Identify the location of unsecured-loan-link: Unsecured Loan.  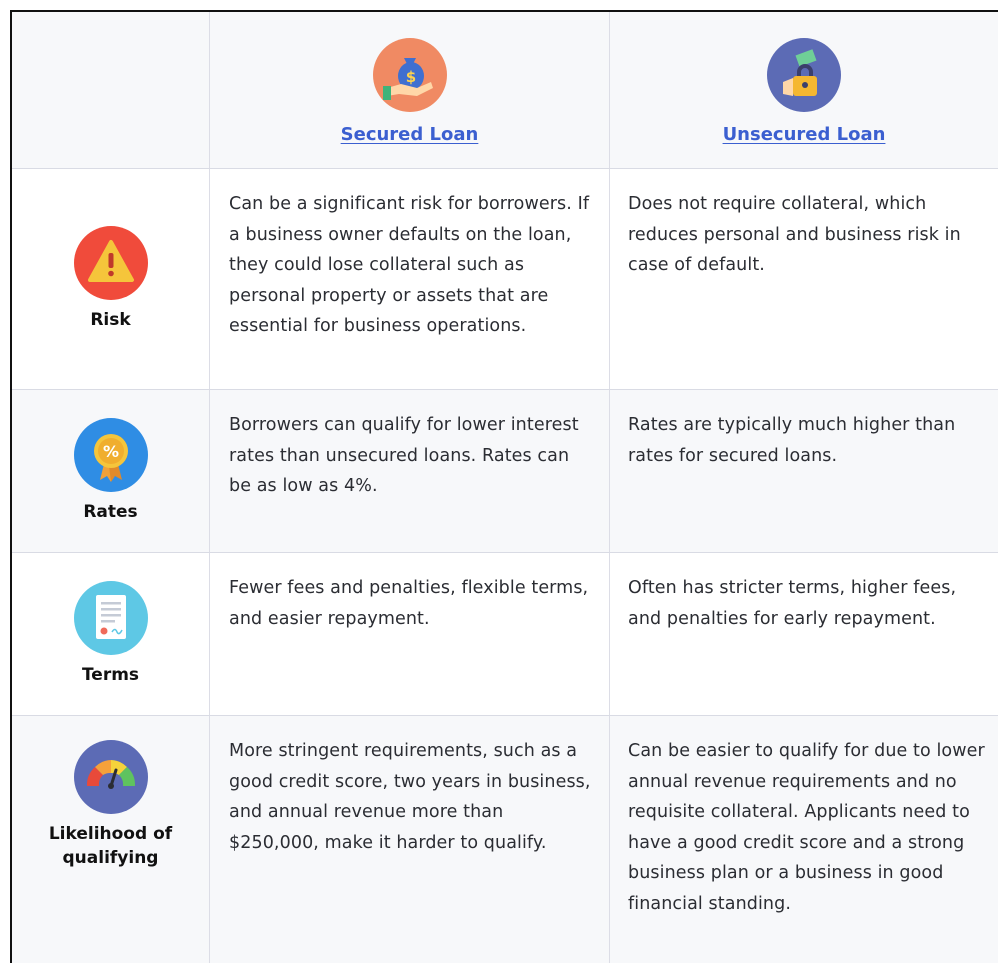
(804, 134).